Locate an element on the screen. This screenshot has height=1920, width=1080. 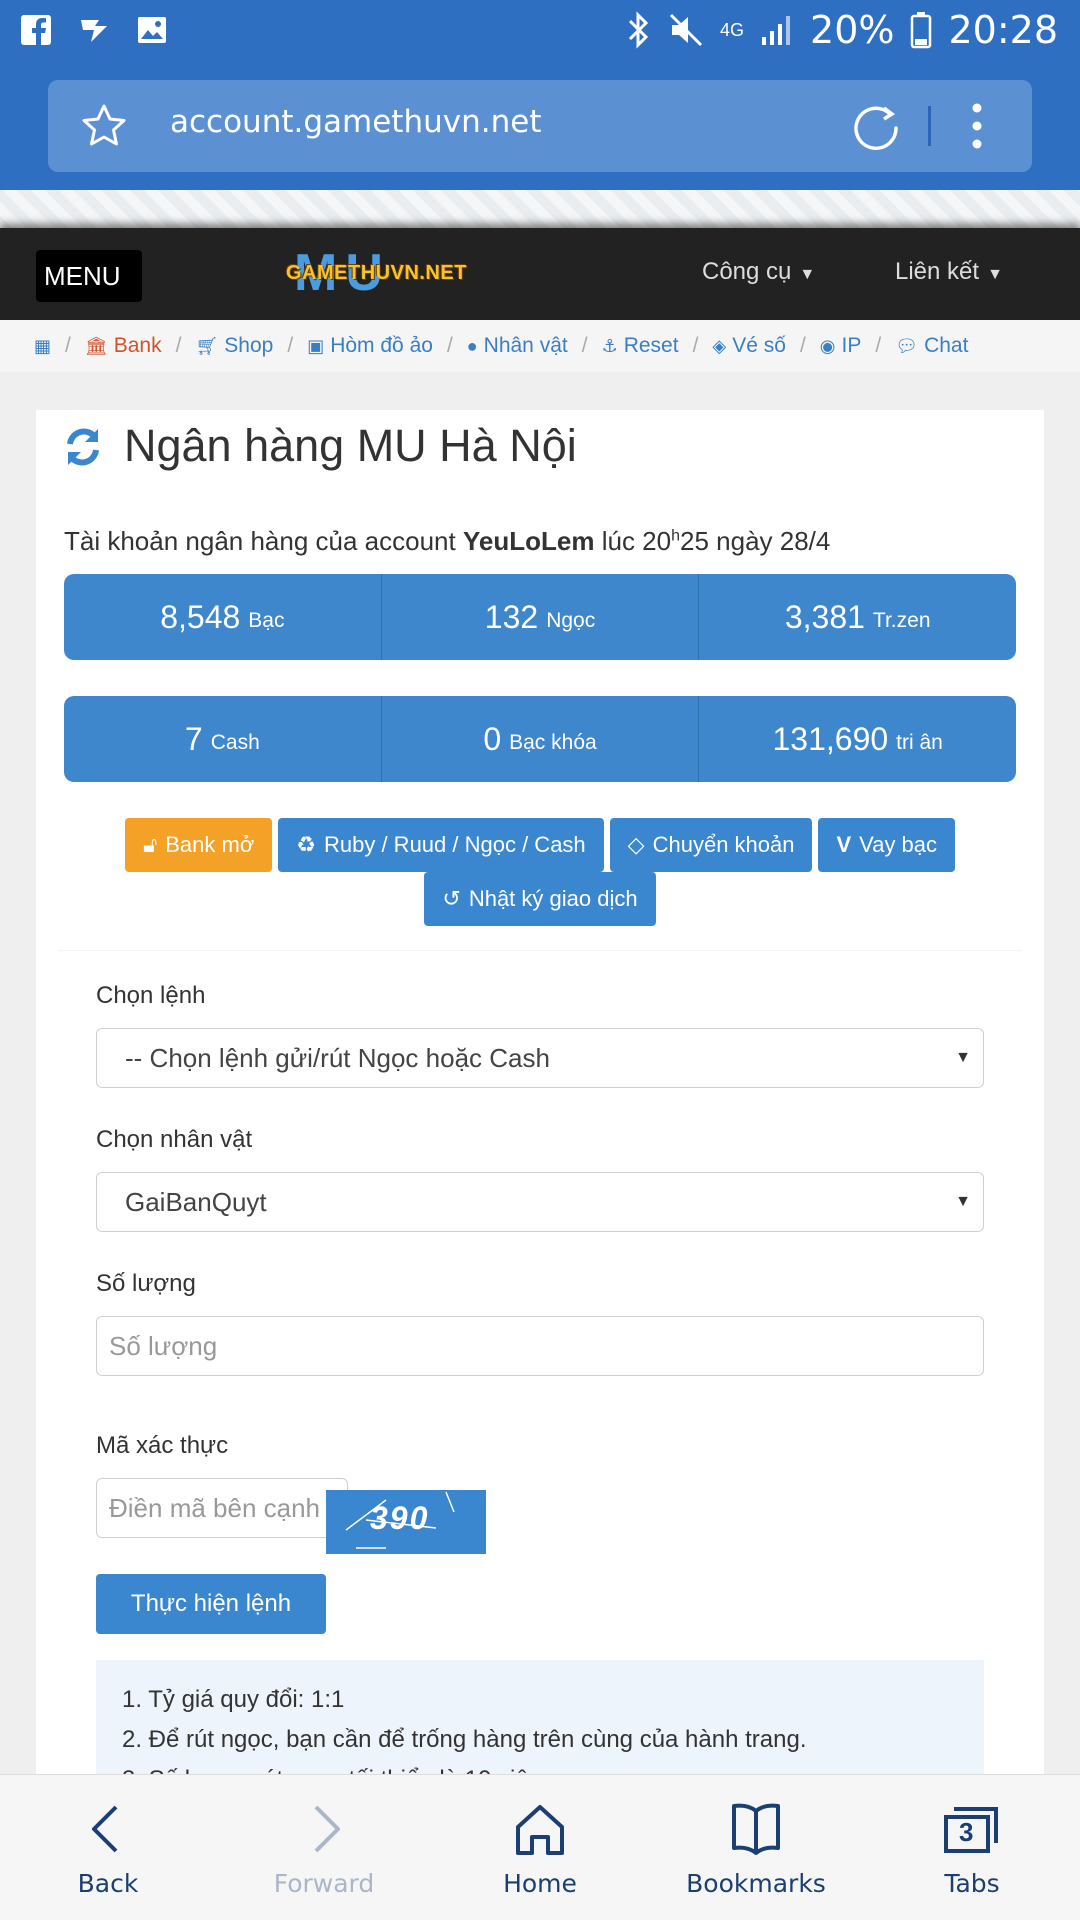
home-button: Home is located at coordinates (540, 1847).